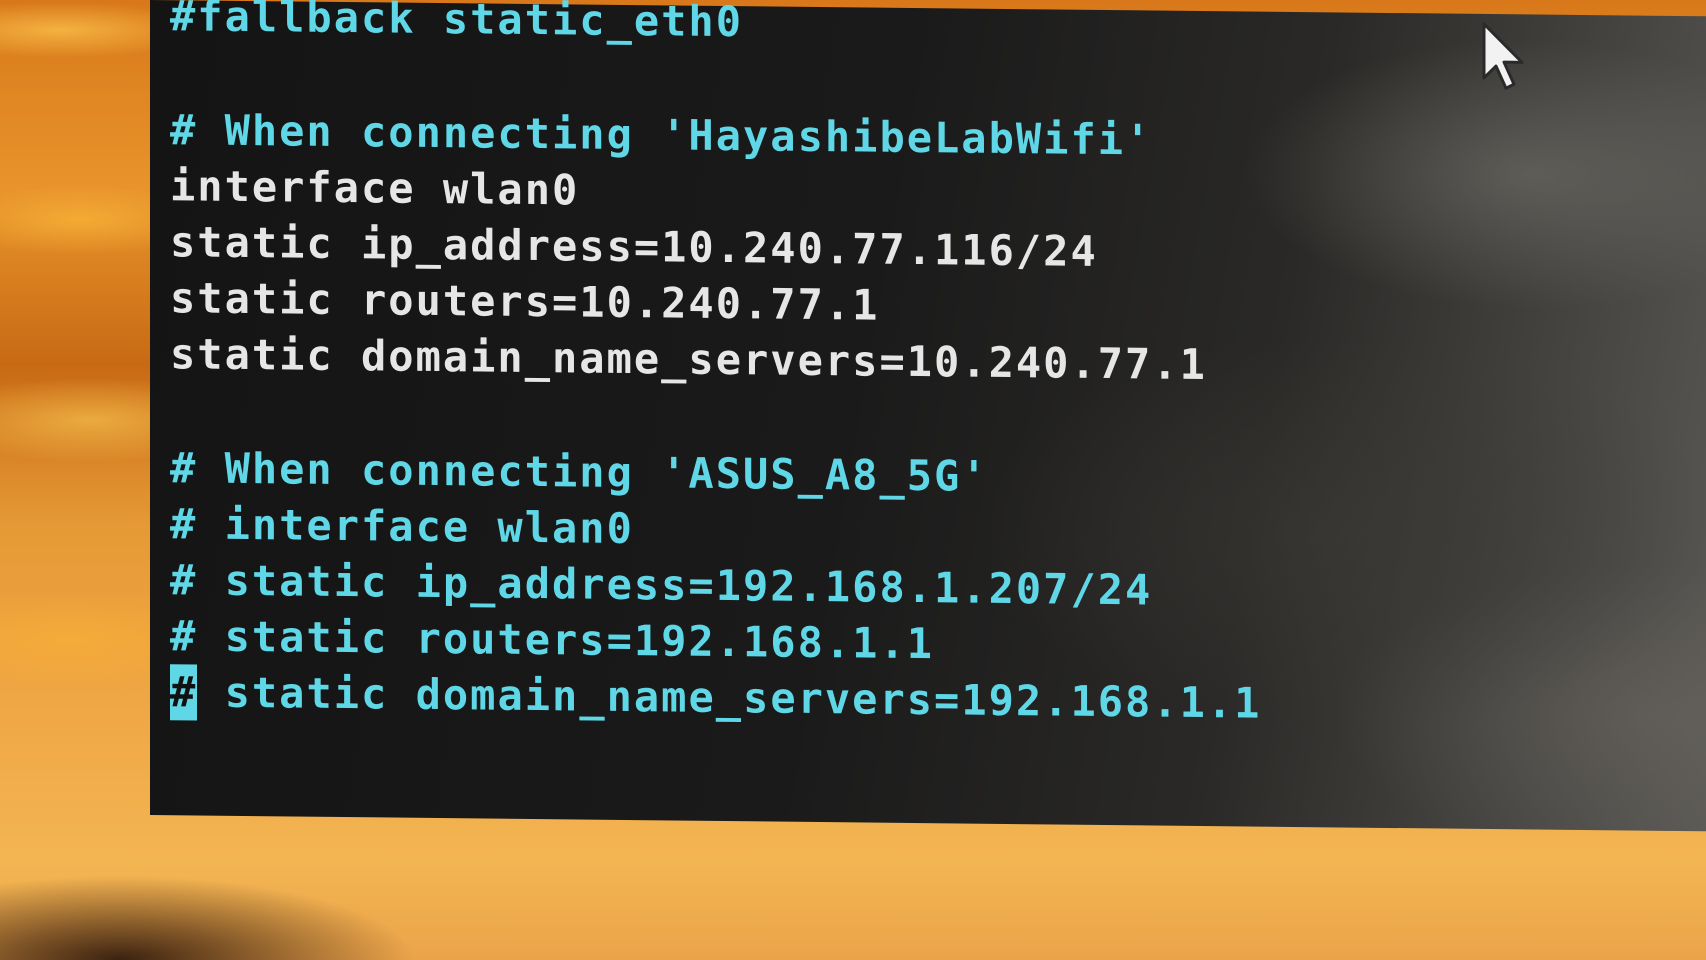  I want to click on comment-line-dns-with-cursor: # static domain_name_servers=192.168.1.1, so click(715, 697).